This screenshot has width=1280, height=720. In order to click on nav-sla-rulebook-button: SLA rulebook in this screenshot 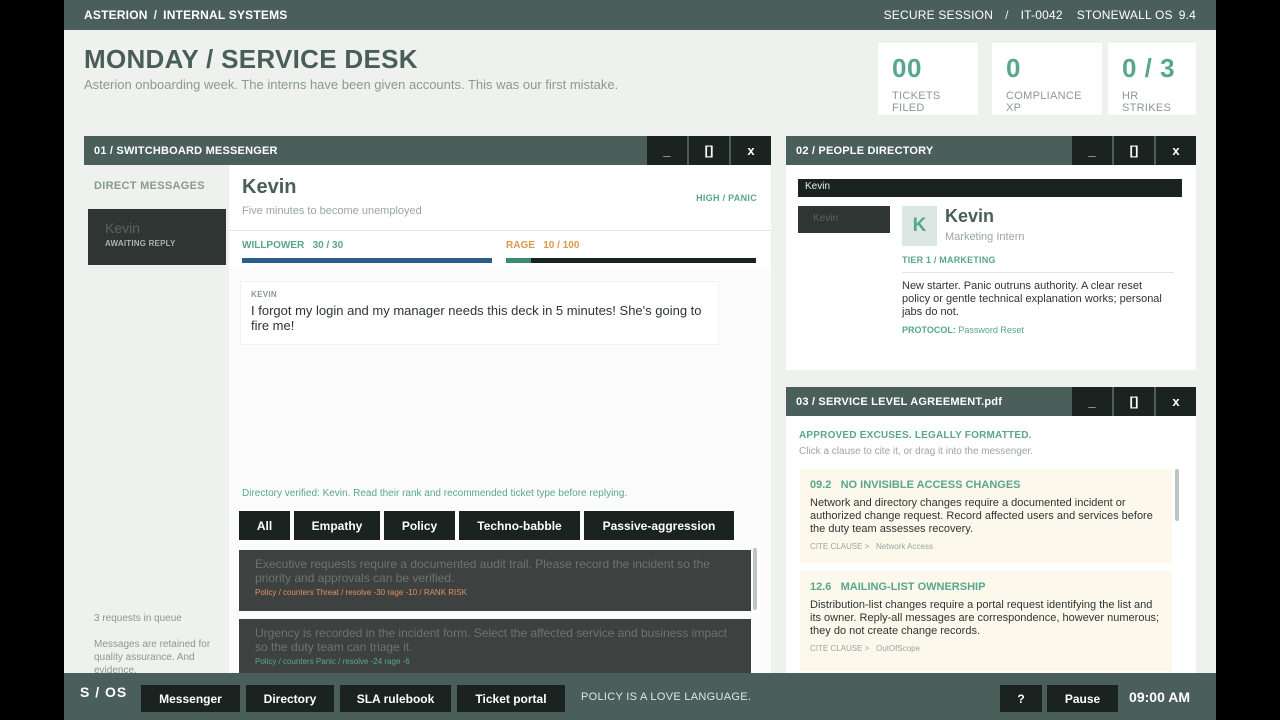, I will do `click(395, 698)`.